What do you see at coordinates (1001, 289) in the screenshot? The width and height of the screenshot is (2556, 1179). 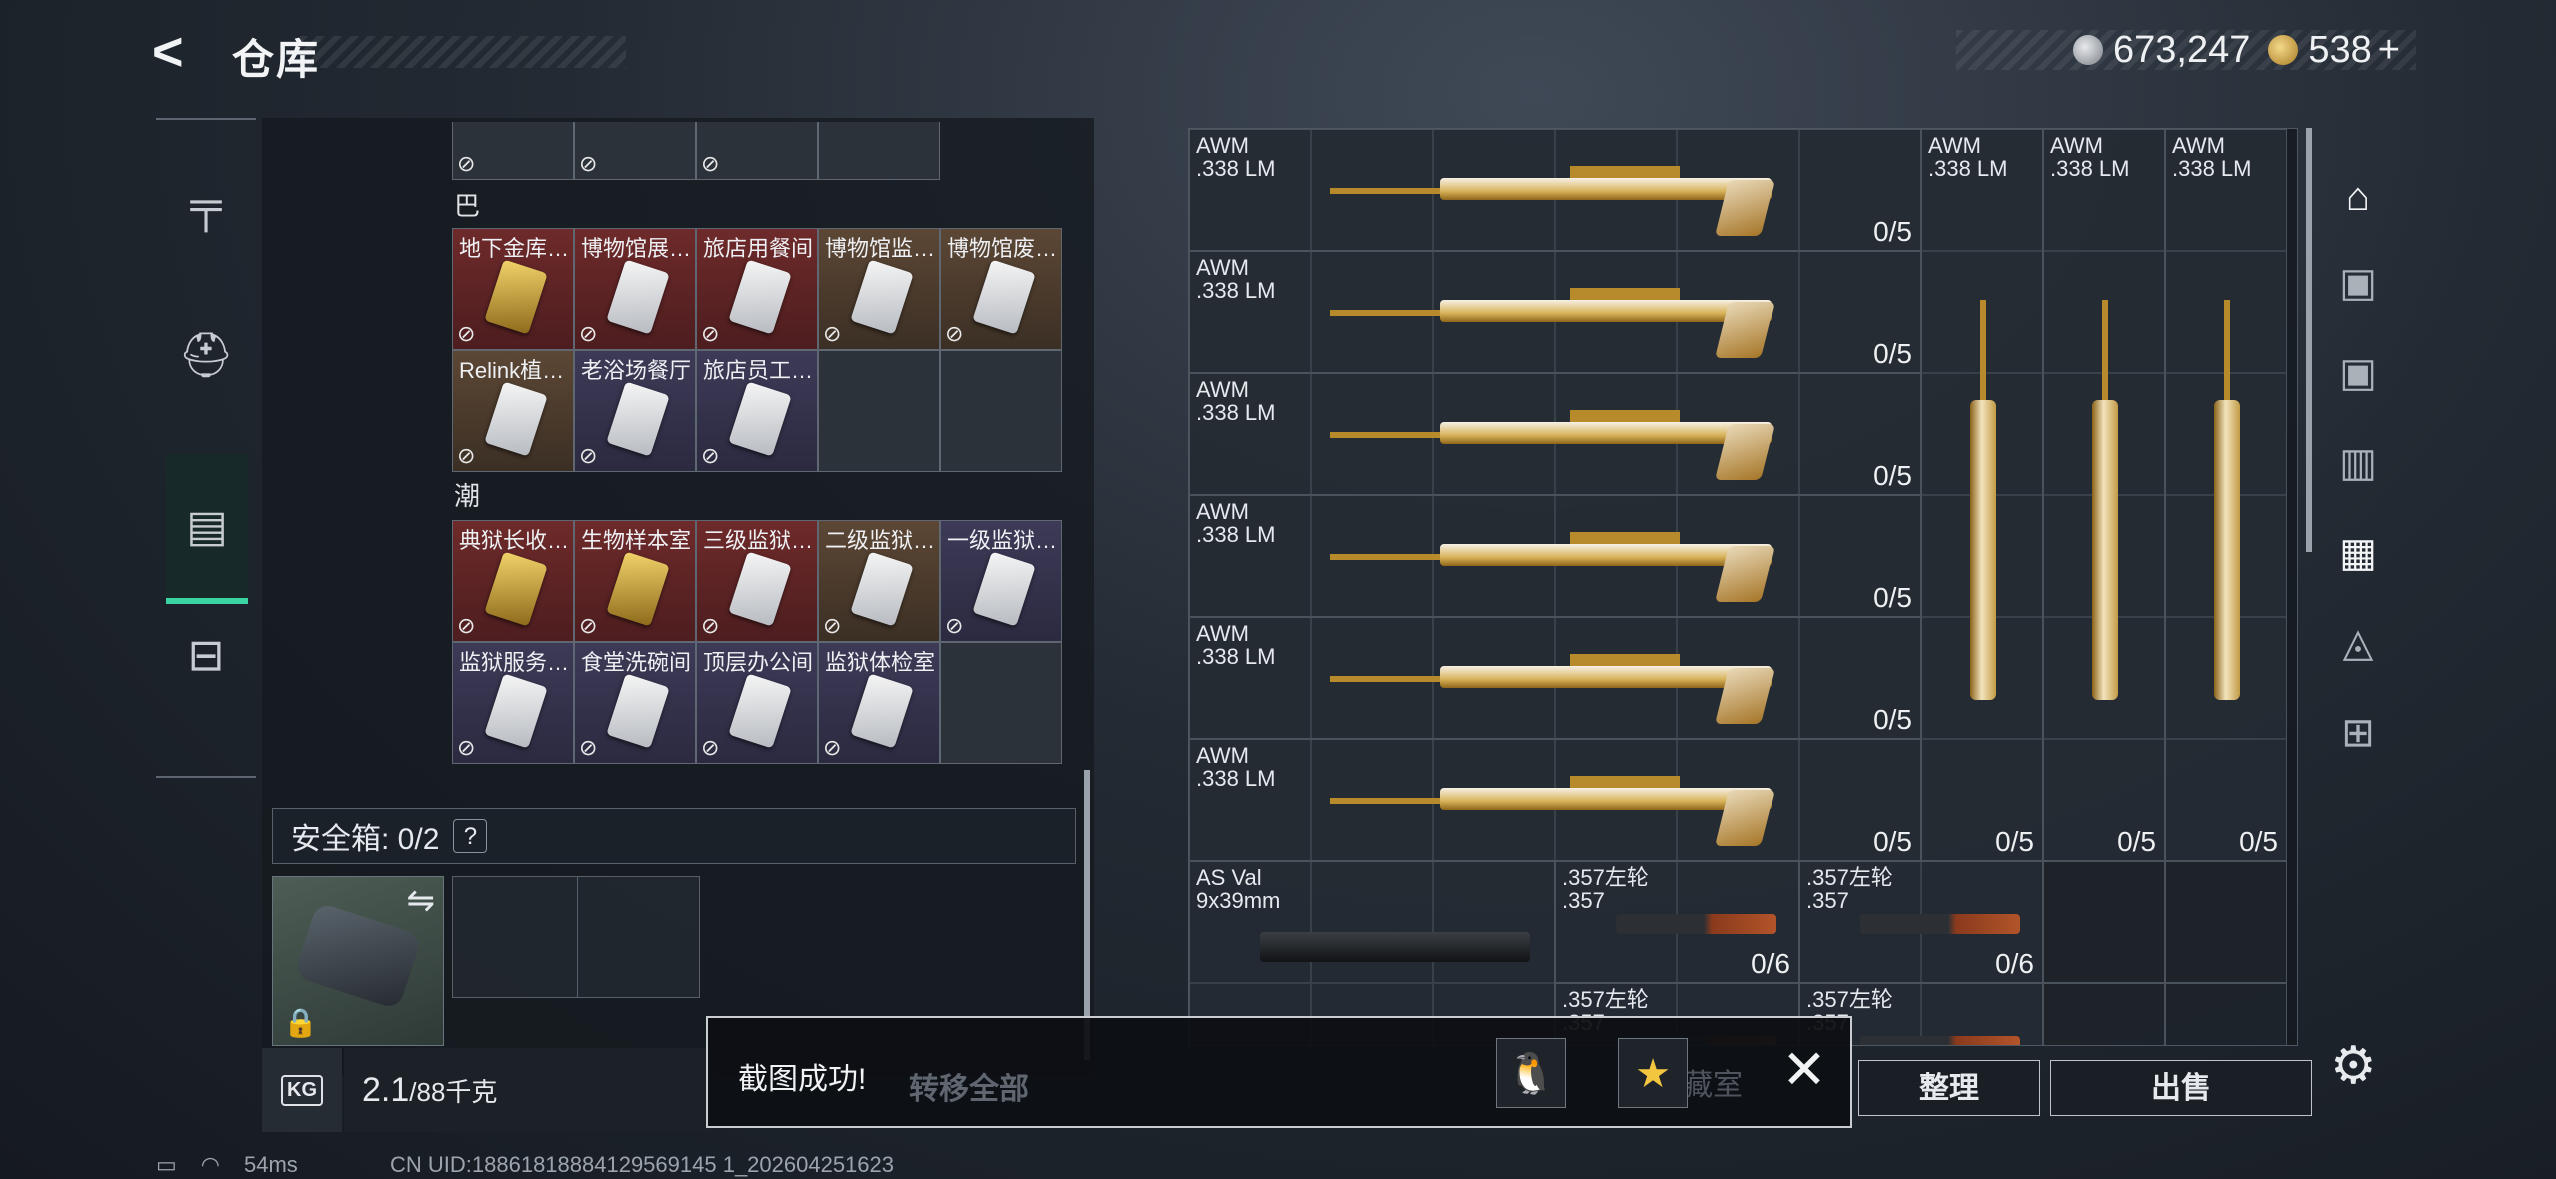 I see `keycard: 博物馆废… ⊘` at bounding box center [1001, 289].